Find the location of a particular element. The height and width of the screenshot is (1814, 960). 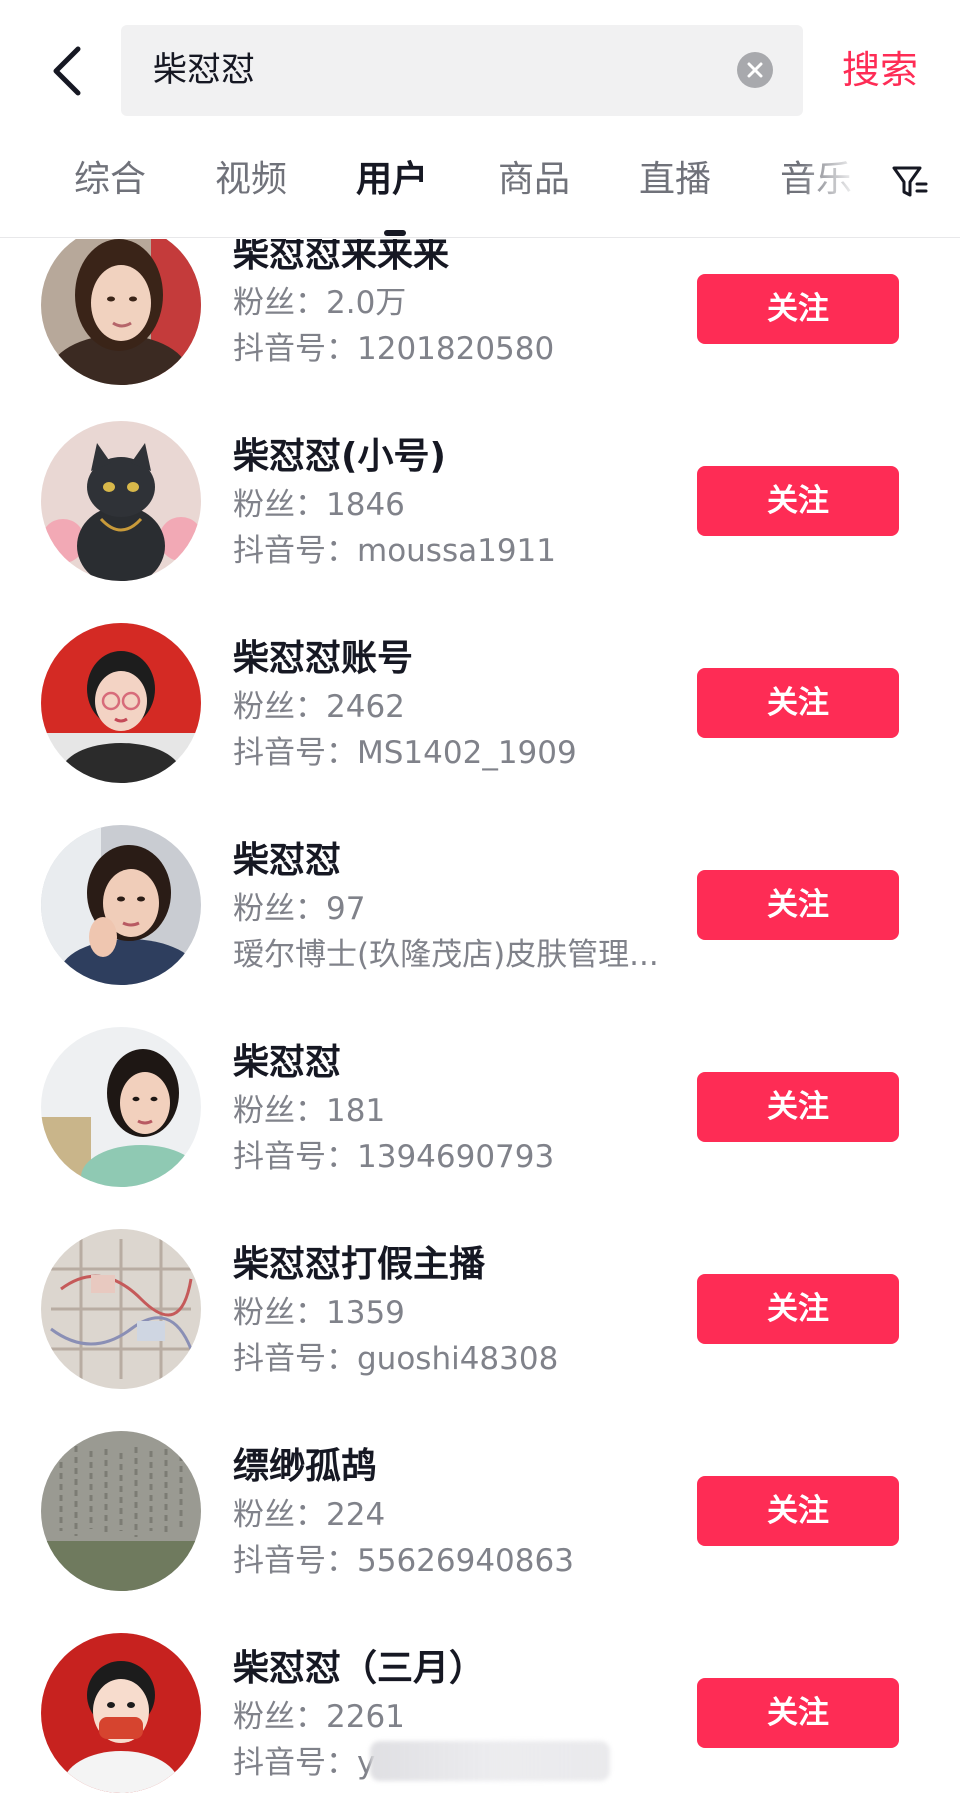

fans-count: 粉丝：97 is located at coordinates (299, 905).